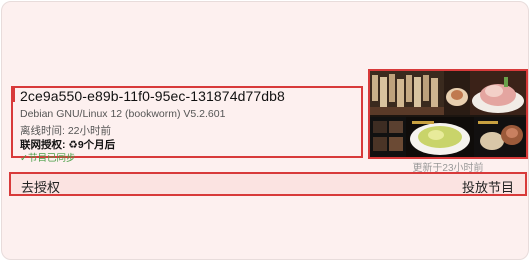 This screenshot has width=532, height=264. I want to click on license-value: 9个月后, so click(96, 145).